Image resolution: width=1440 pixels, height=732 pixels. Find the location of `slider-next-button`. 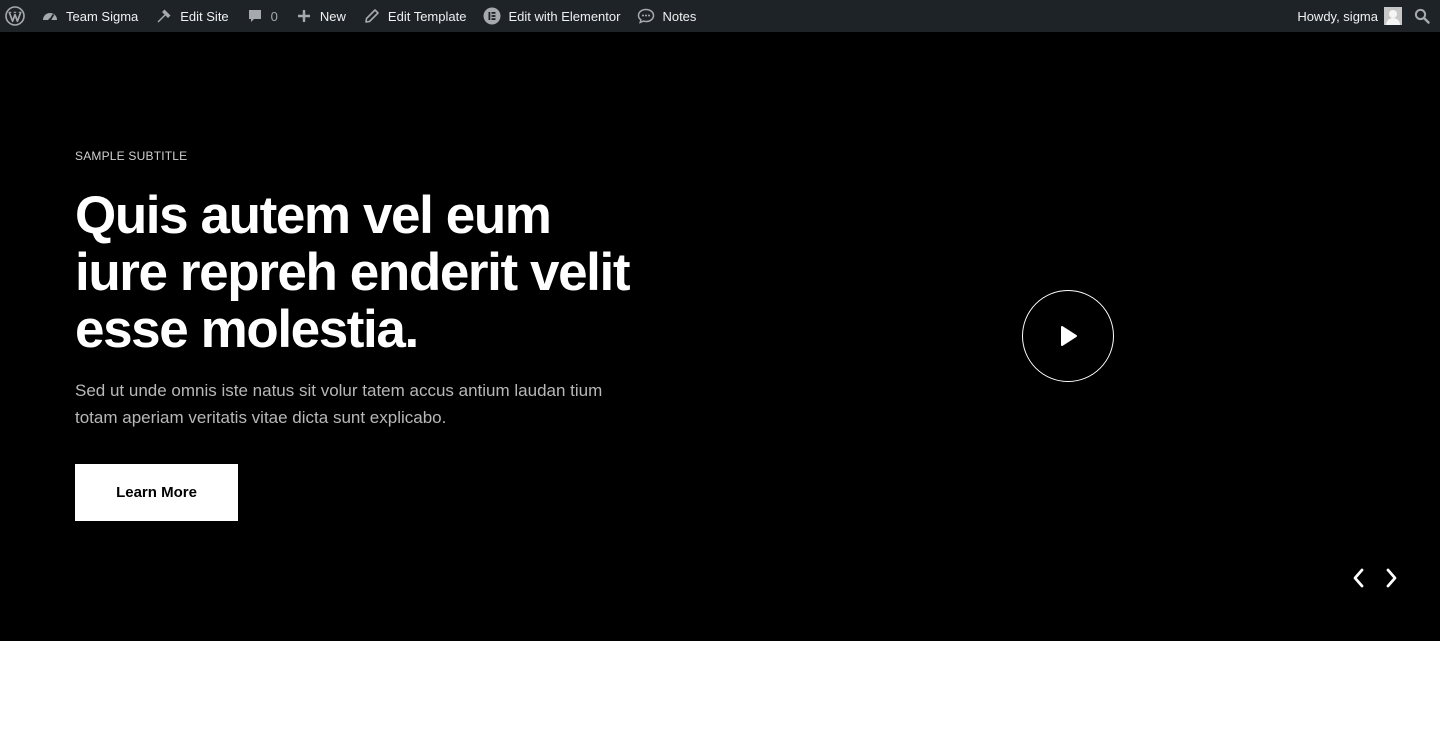

slider-next-button is located at coordinates (1392, 578).